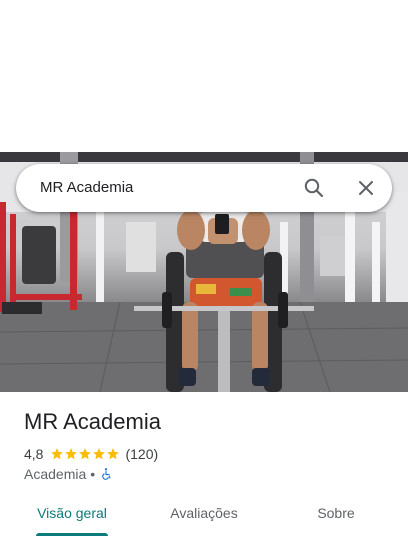  I want to click on search-input: MR Academia, so click(86, 187).